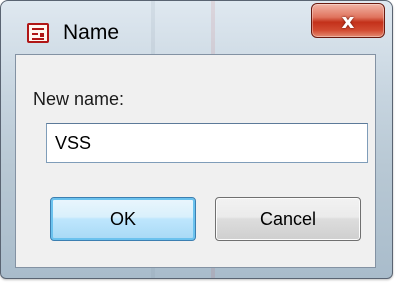 This screenshot has width=401, height=285. What do you see at coordinates (79, 99) in the screenshot?
I see `new-name-label: New name:` at bounding box center [79, 99].